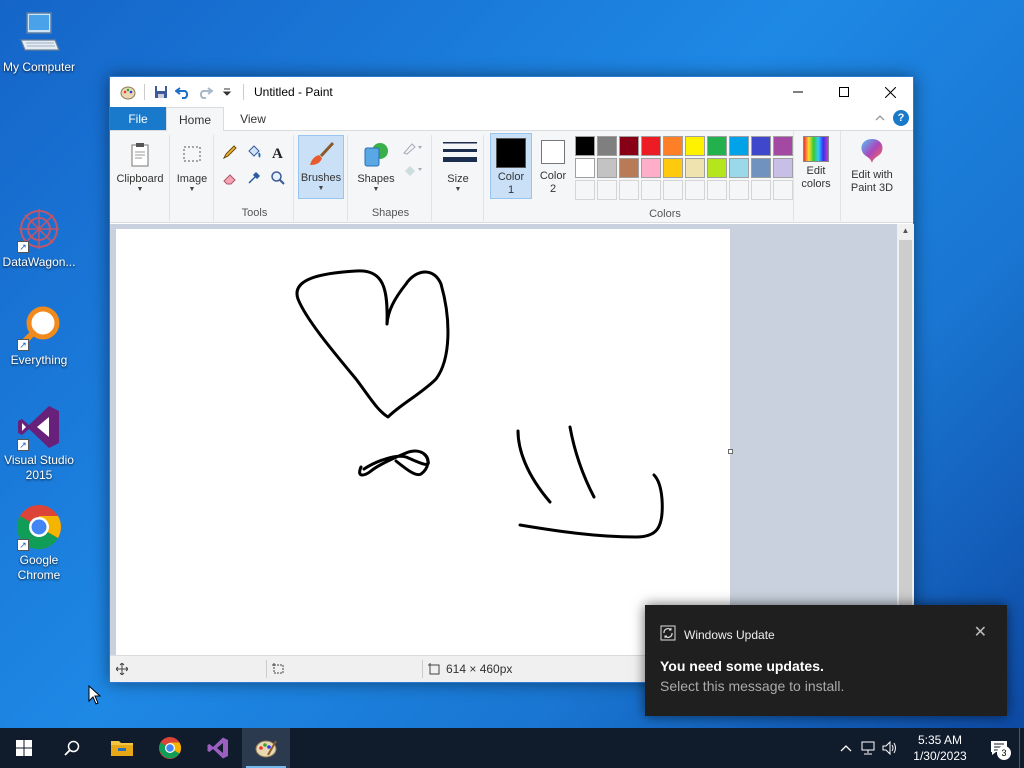  I want to click on group-tools: A Tools, so click(255, 178).